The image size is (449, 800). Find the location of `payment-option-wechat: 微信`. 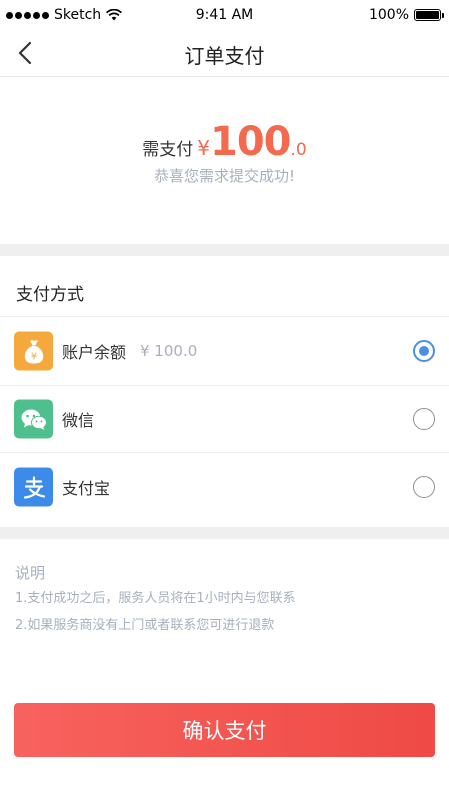

payment-option-wechat: 微信 is located at coordinates (224, 419).